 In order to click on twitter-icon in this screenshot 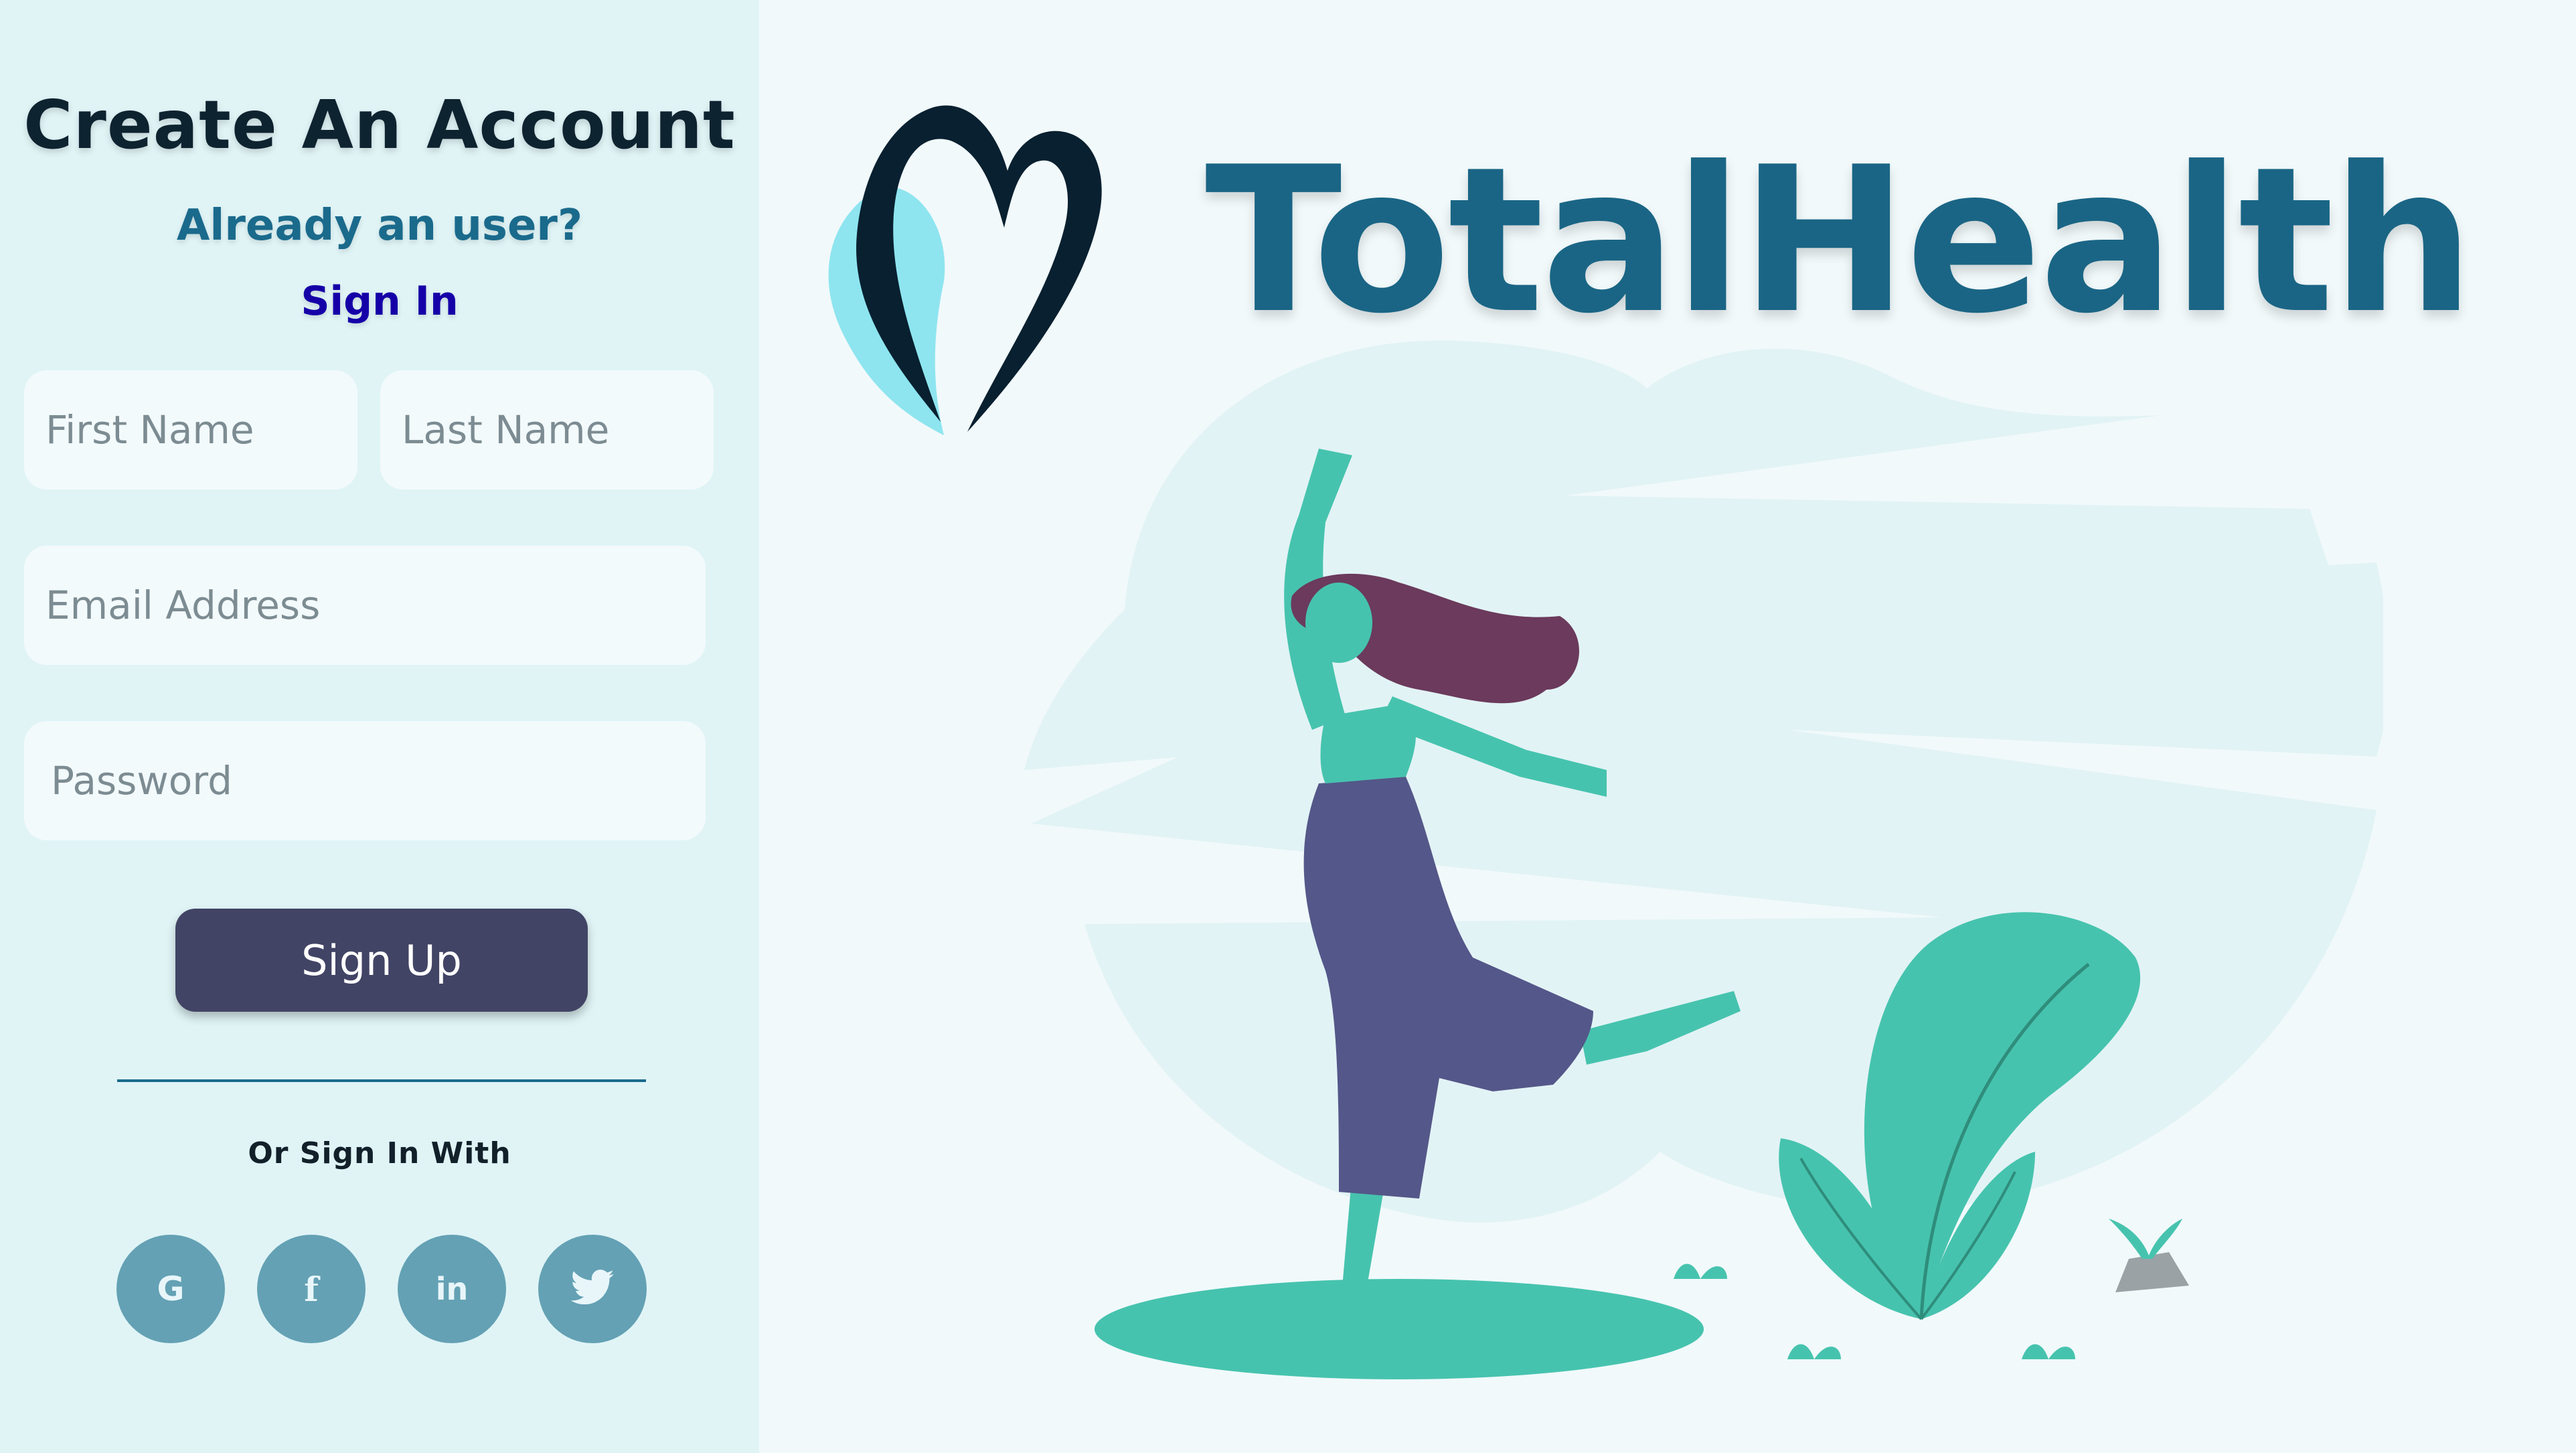, I will do `click(593, 1287)`.